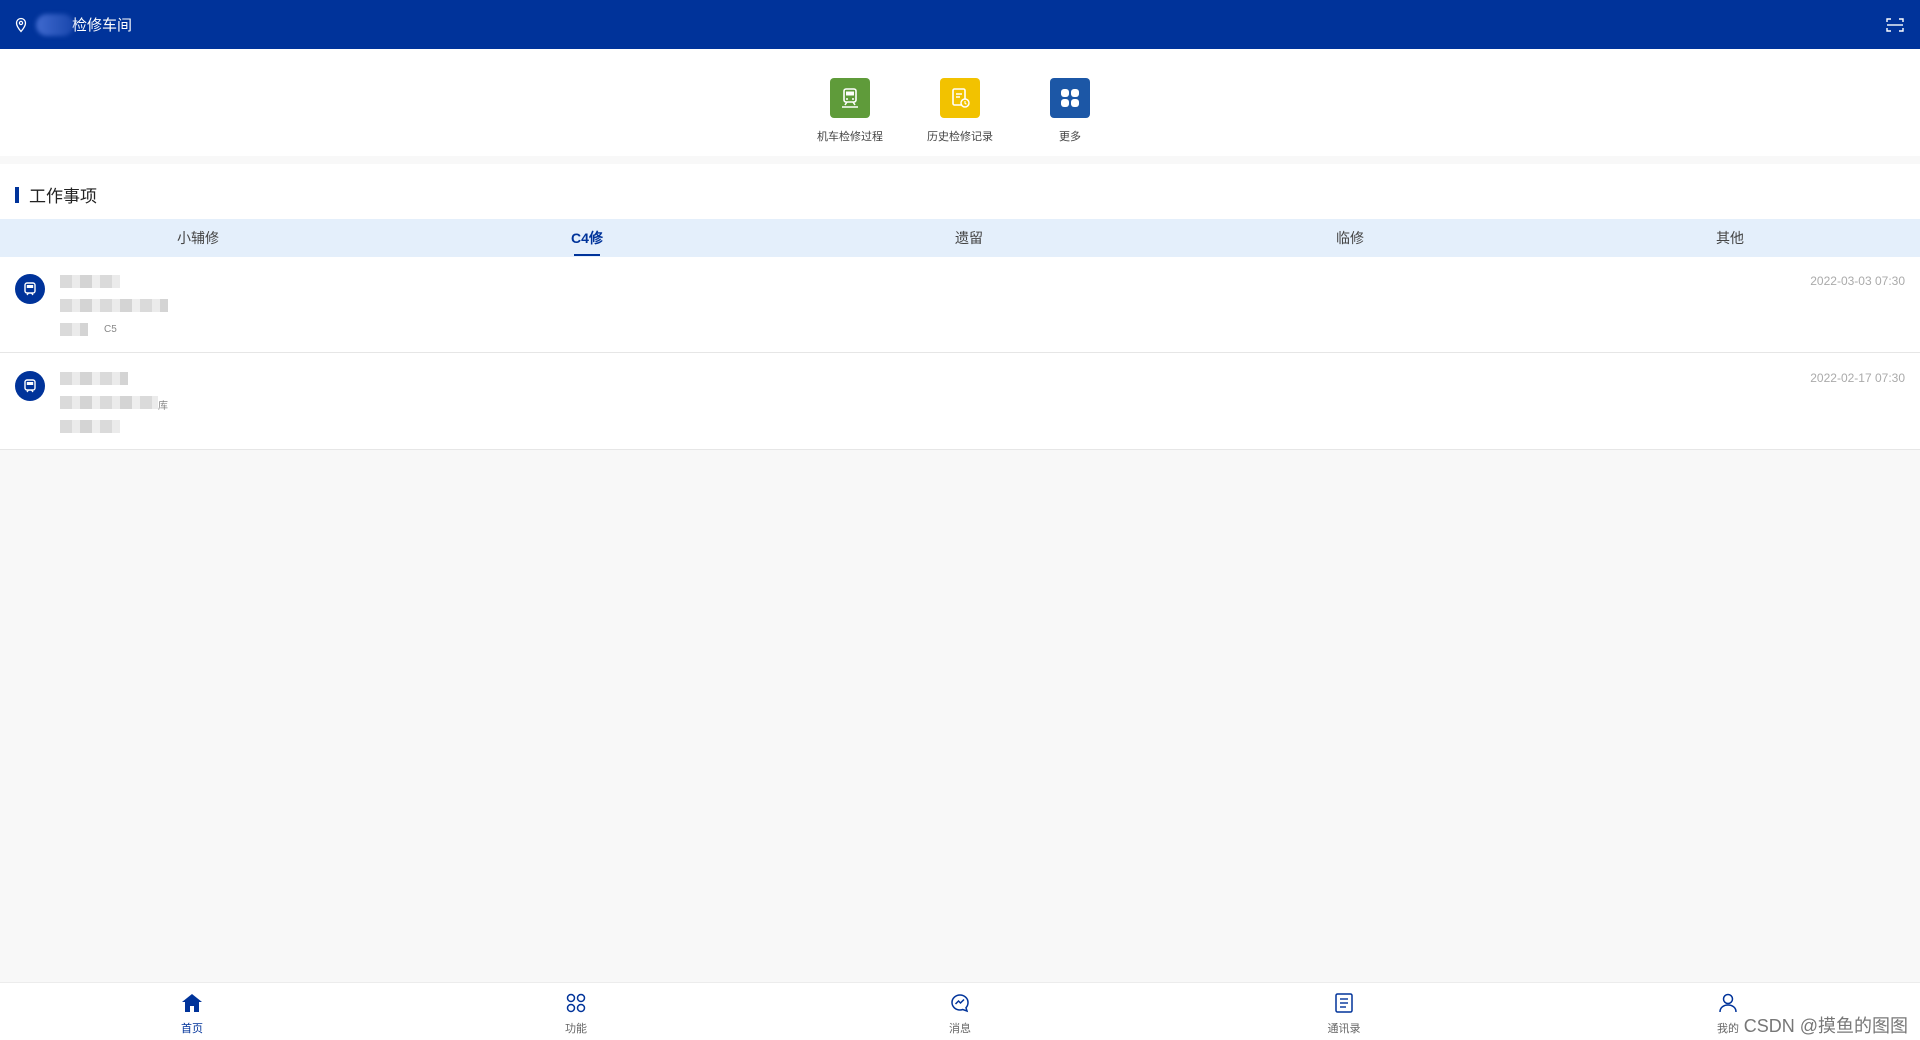 This screenshot has height=1040, width=1920. I want to click on section-title: 工作事项, so click(56, 194).